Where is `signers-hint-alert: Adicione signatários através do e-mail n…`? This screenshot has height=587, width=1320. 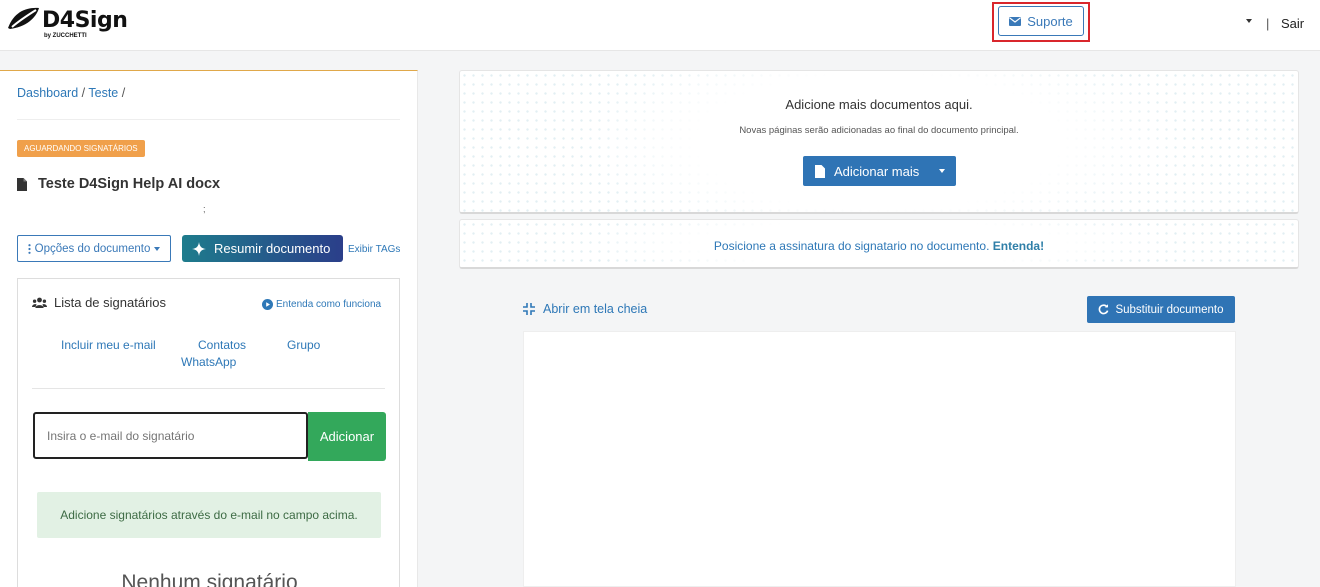
signers-hint-alert: Adicione signatários através do e-mail n… is located at coordinates (209, 515).